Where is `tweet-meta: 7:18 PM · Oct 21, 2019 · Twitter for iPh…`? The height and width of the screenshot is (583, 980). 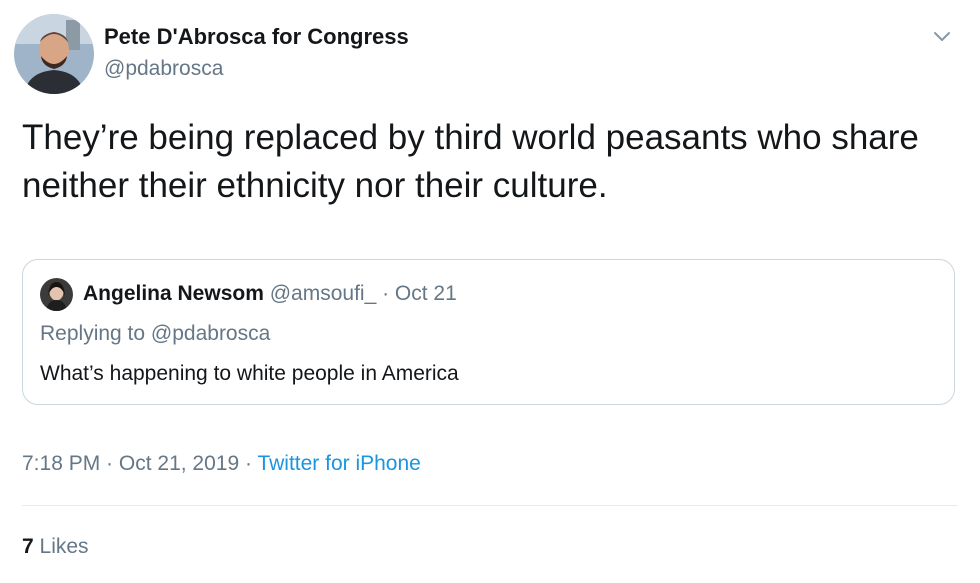 tweet-meta: 7:18 PM · Oct 21, 2019 · Twitter for iPh… is located at coordinates (221, 464).